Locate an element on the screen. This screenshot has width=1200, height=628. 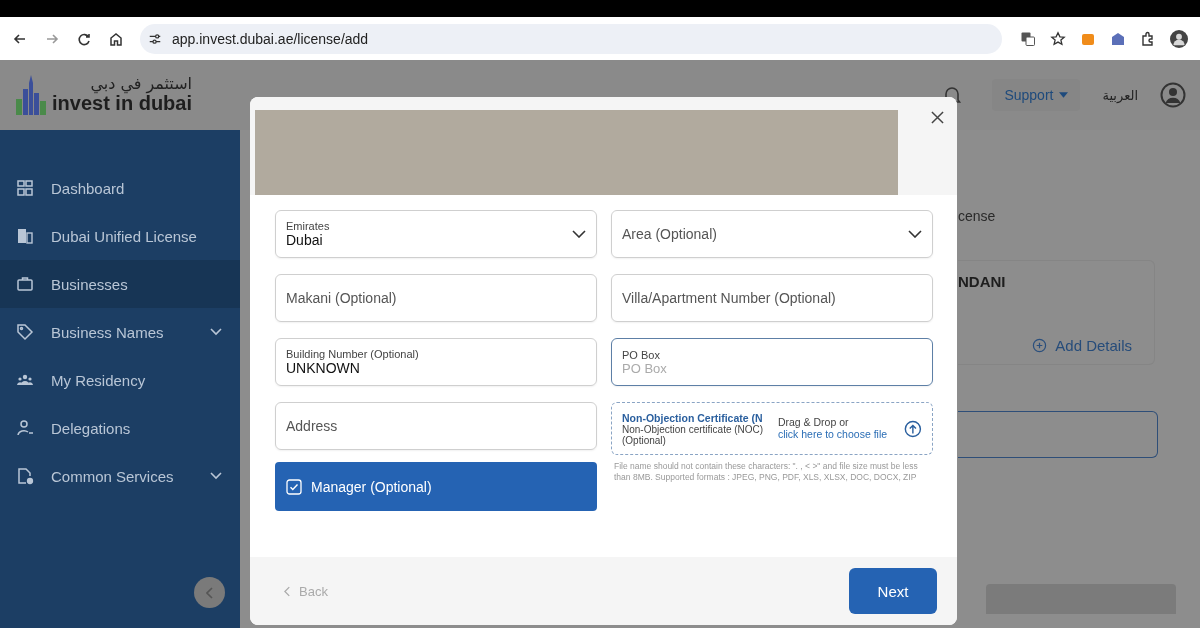
language-link: العربية is located at coordinates (1120, 95).